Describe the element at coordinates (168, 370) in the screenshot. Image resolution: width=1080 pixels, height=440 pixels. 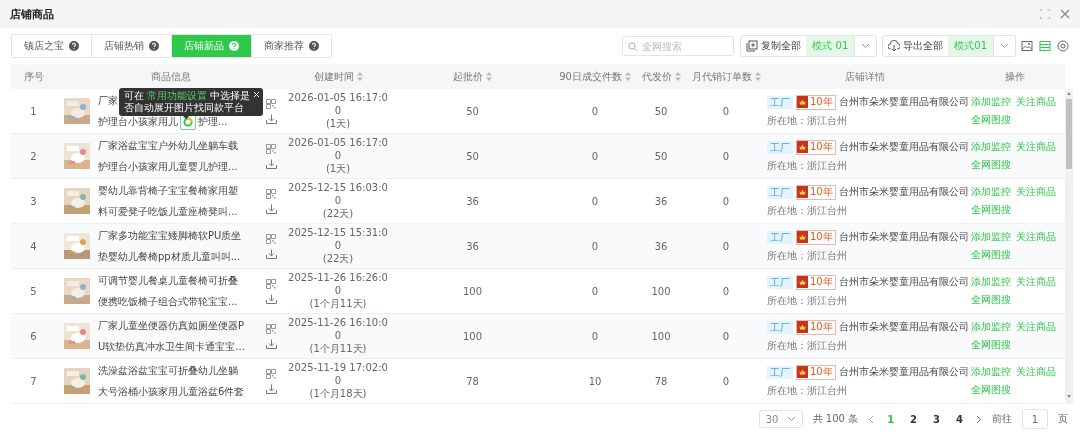
I see `product-title: 洗澡盆浴盆宝宝可折叠幼儿坐躺` at that location.